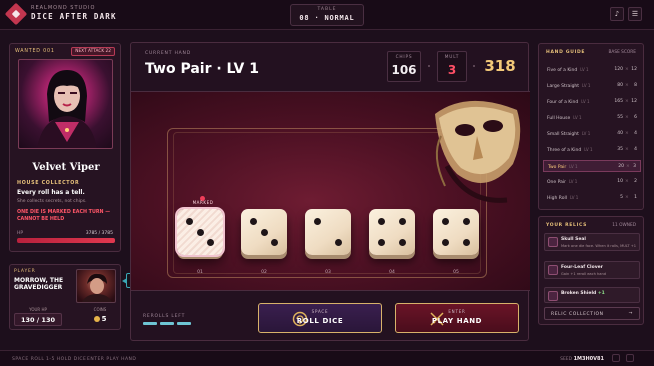 The height and width of the screenshot is (366, 654). Describe the element at coordinates (592, 86) in the screenshot. I see `hand-guide-row: Large Straight LV 1 80 × 8` at that location.